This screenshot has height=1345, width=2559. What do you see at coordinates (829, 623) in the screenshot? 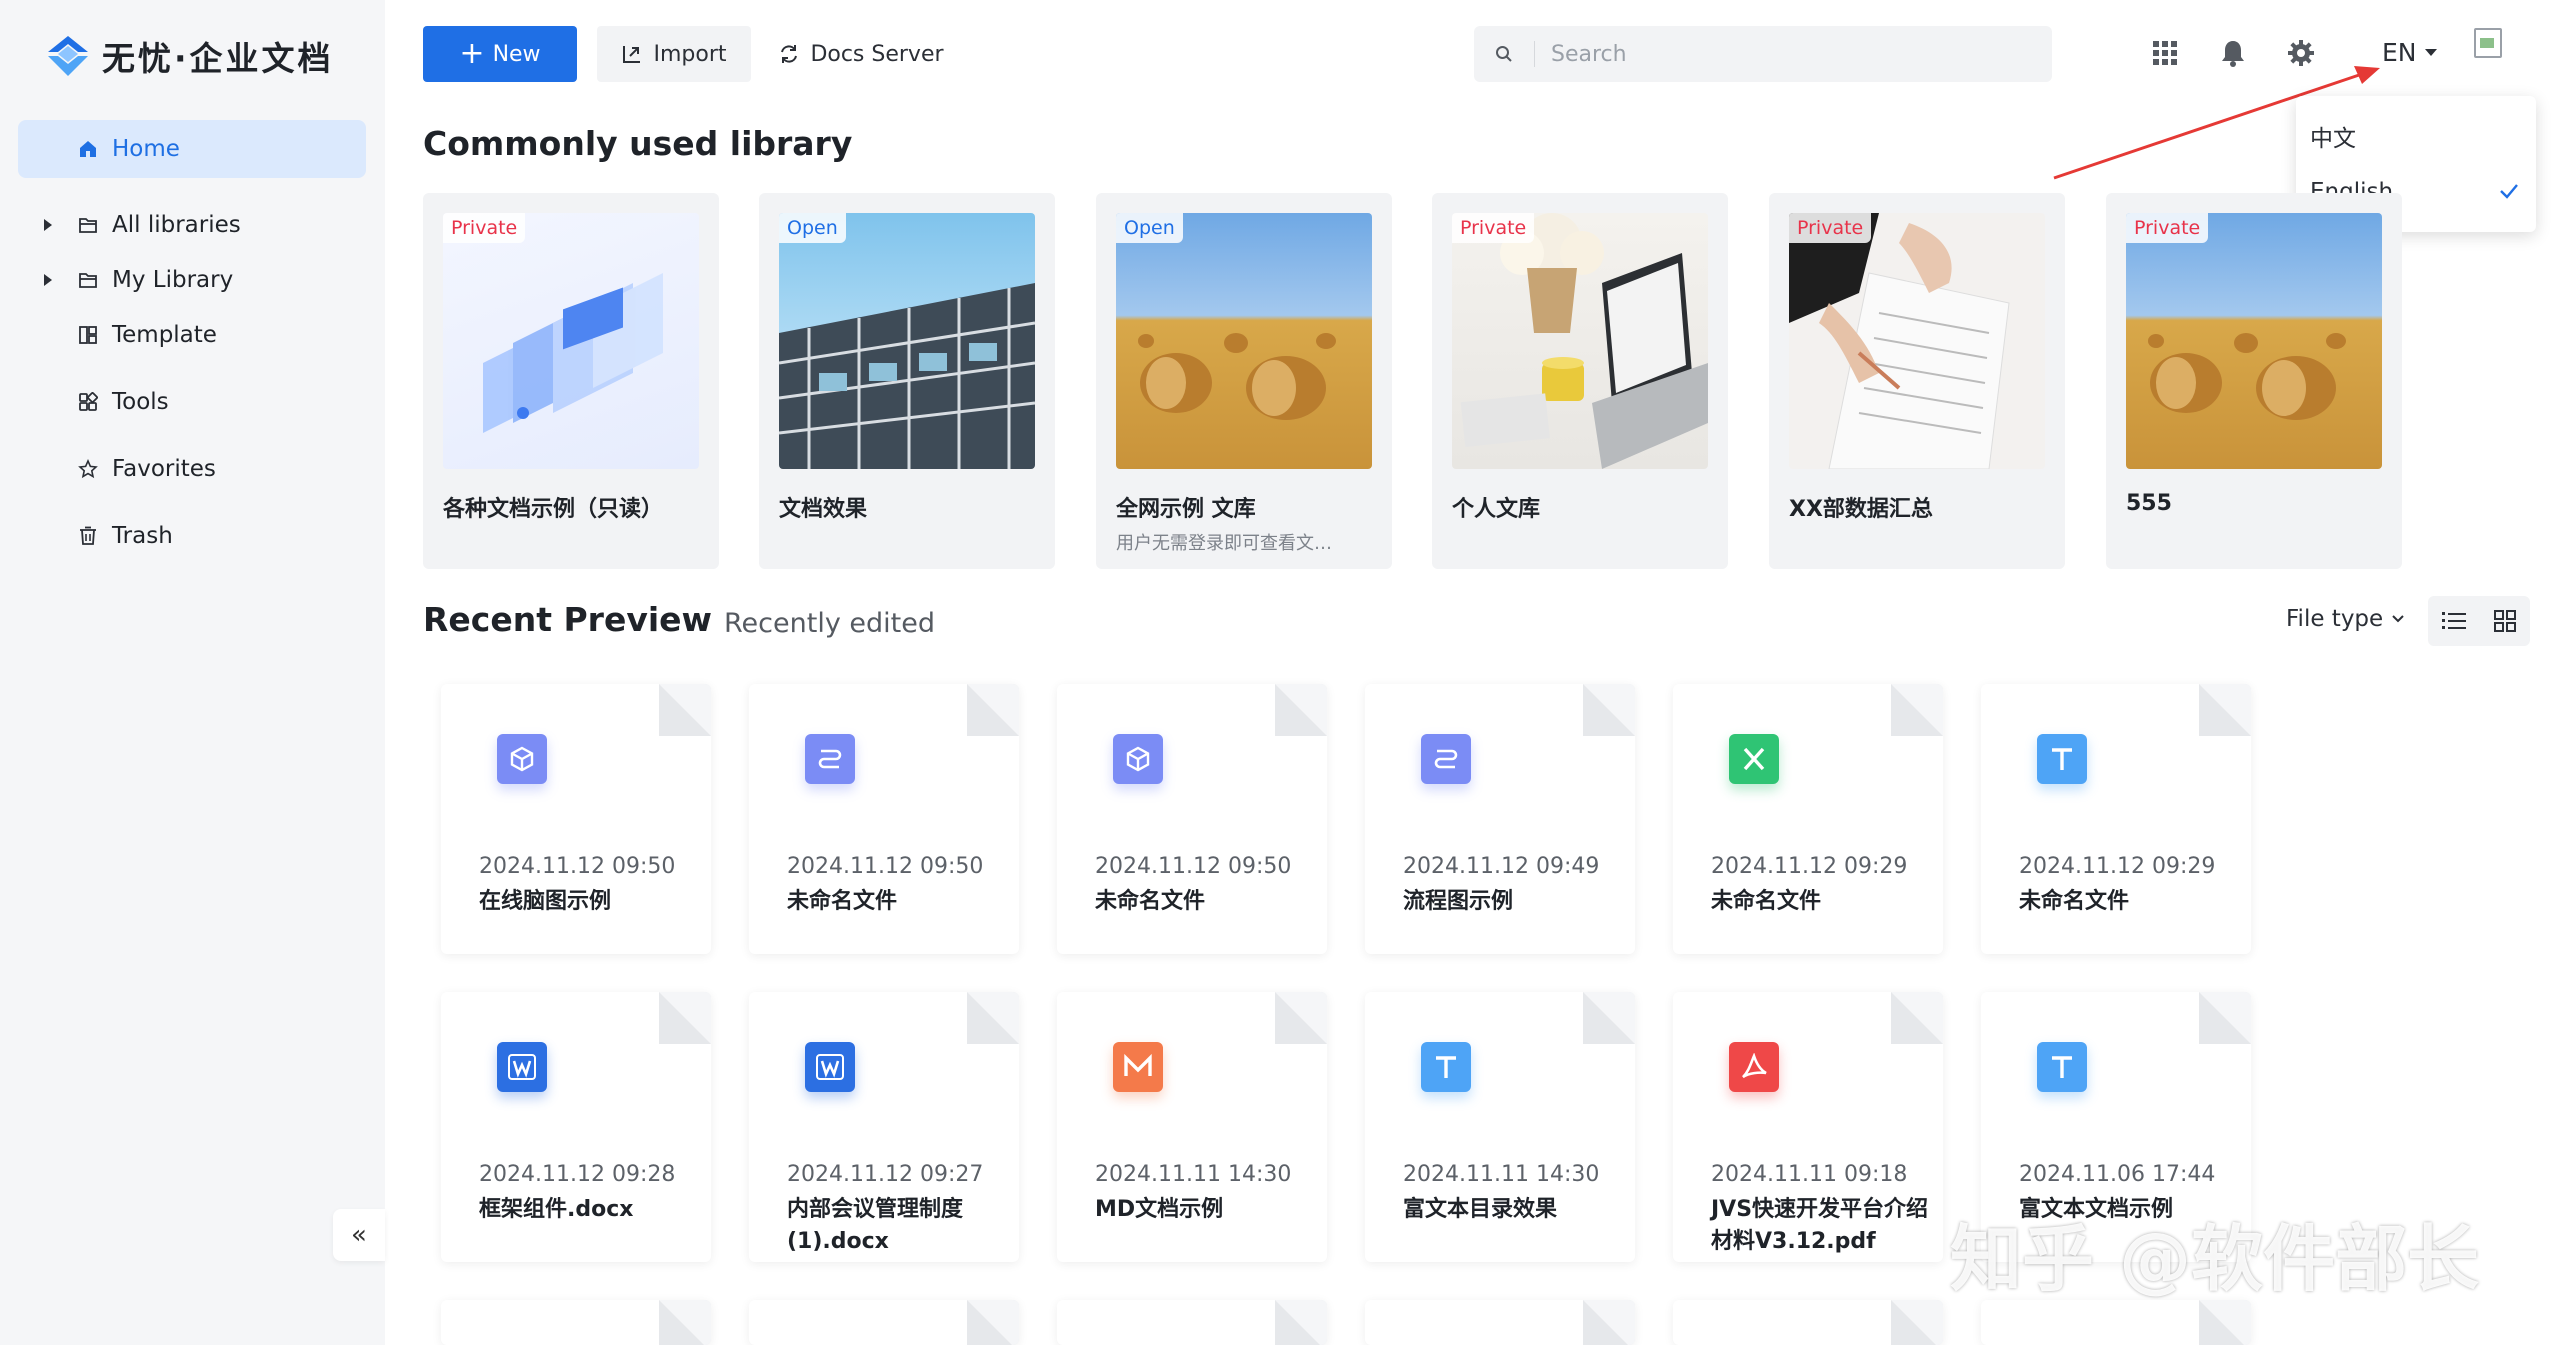
I see `tab-recently-edited: Recently edited` at bounding box center [829, 623].